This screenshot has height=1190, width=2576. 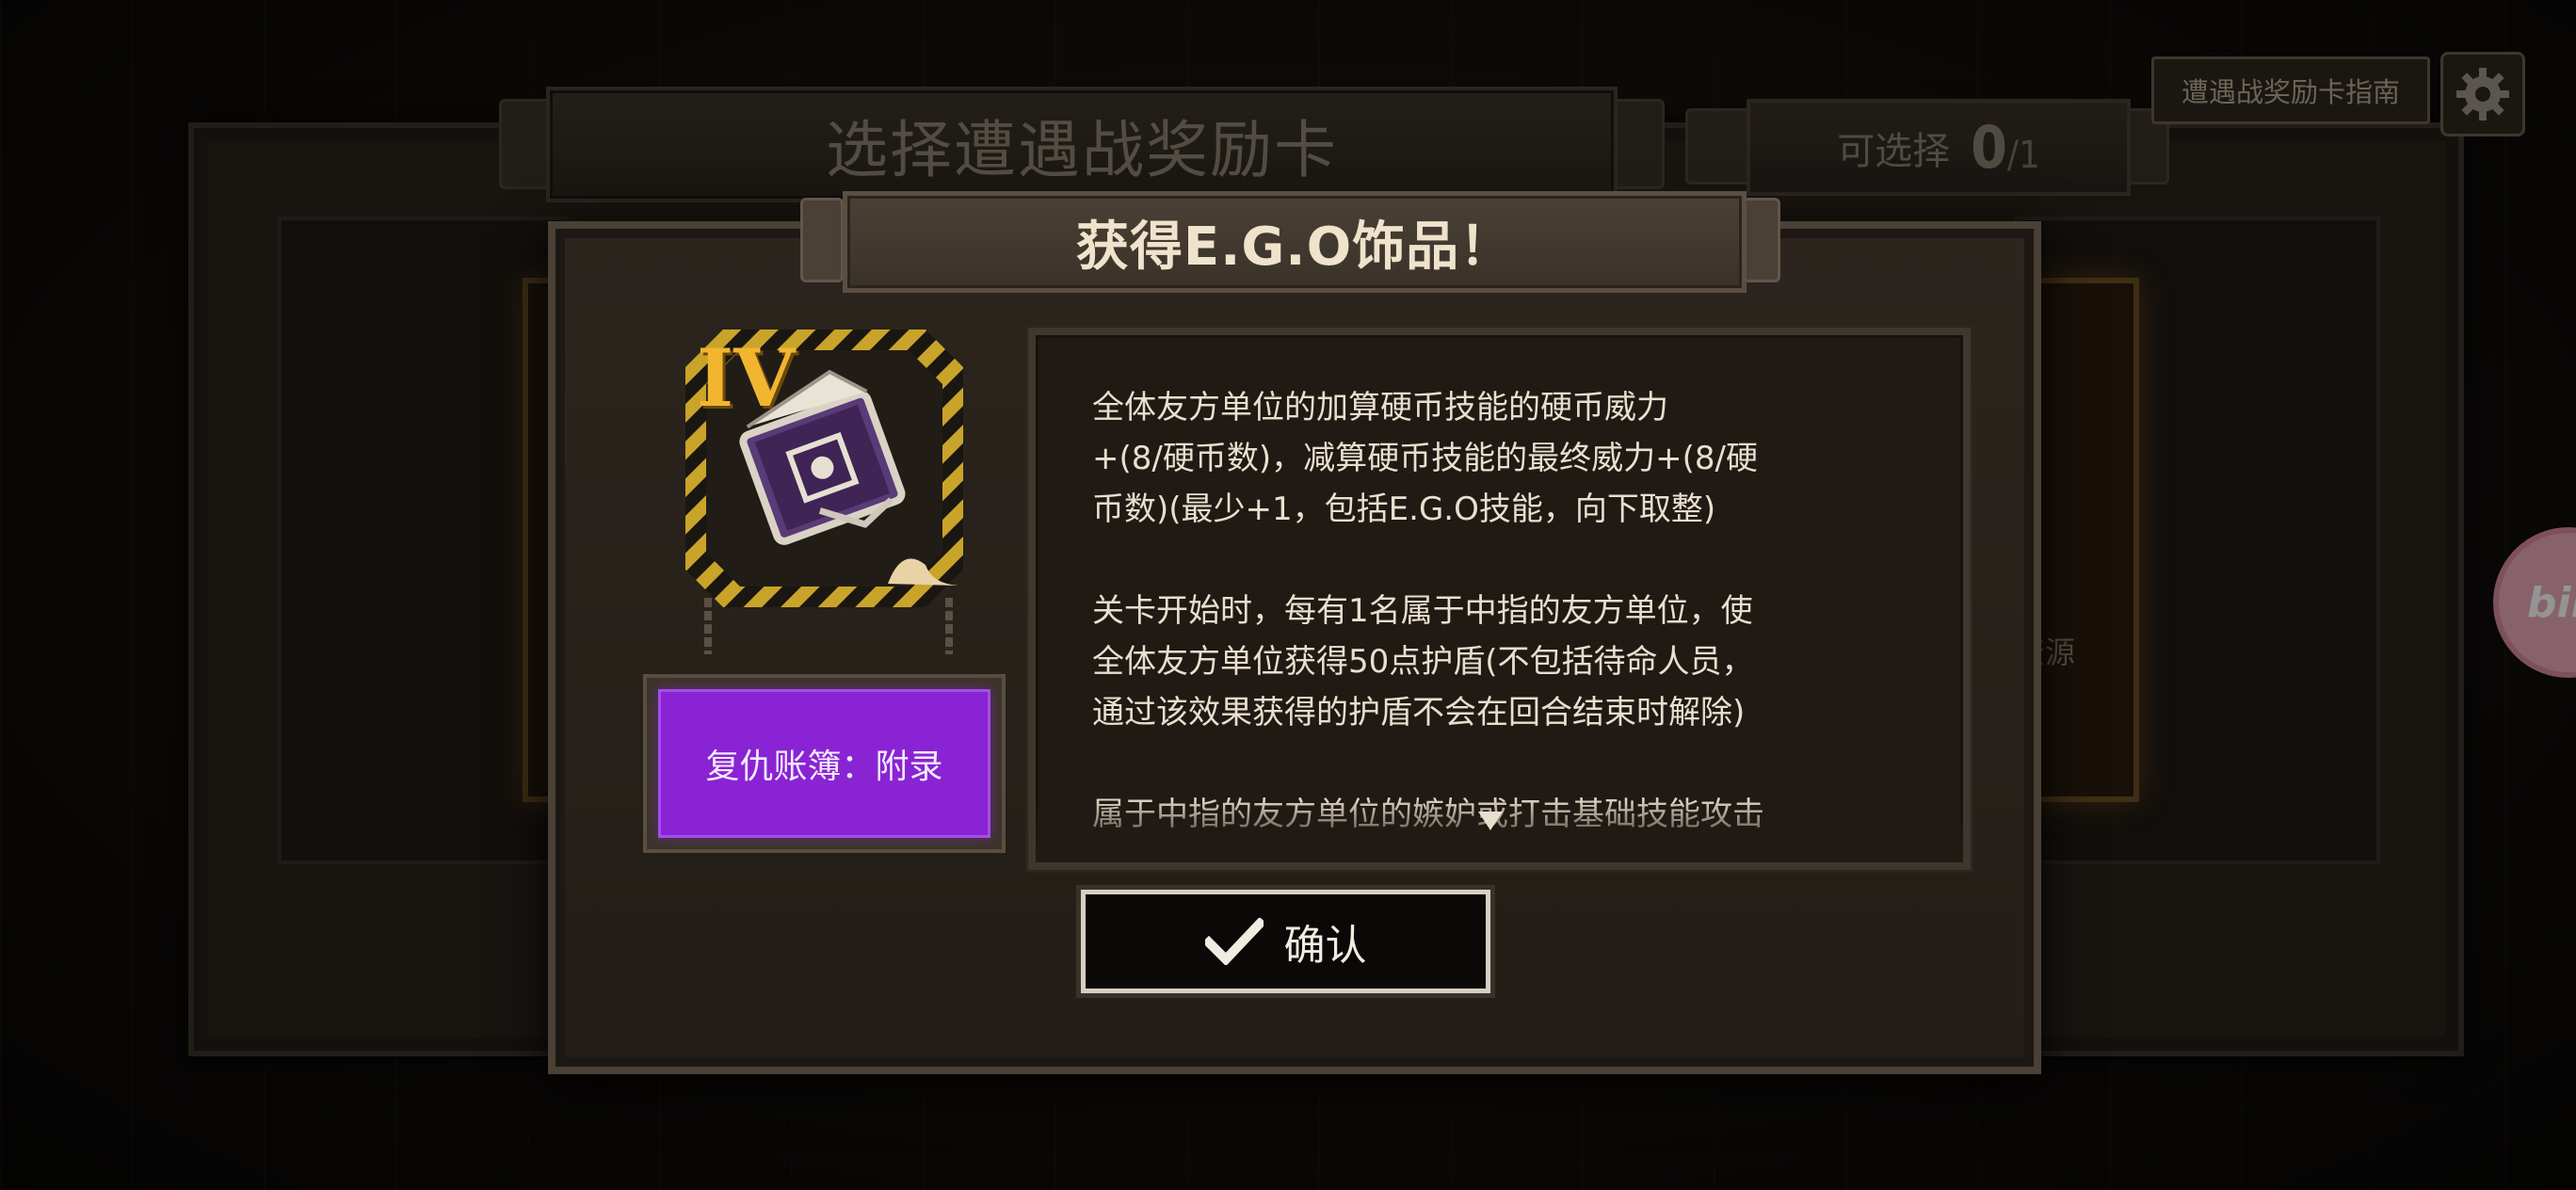 What do you see at coordinates (1490, 821) in the screenshot?
I see `scroll-down-icon` at bounding box center [1490, 821].